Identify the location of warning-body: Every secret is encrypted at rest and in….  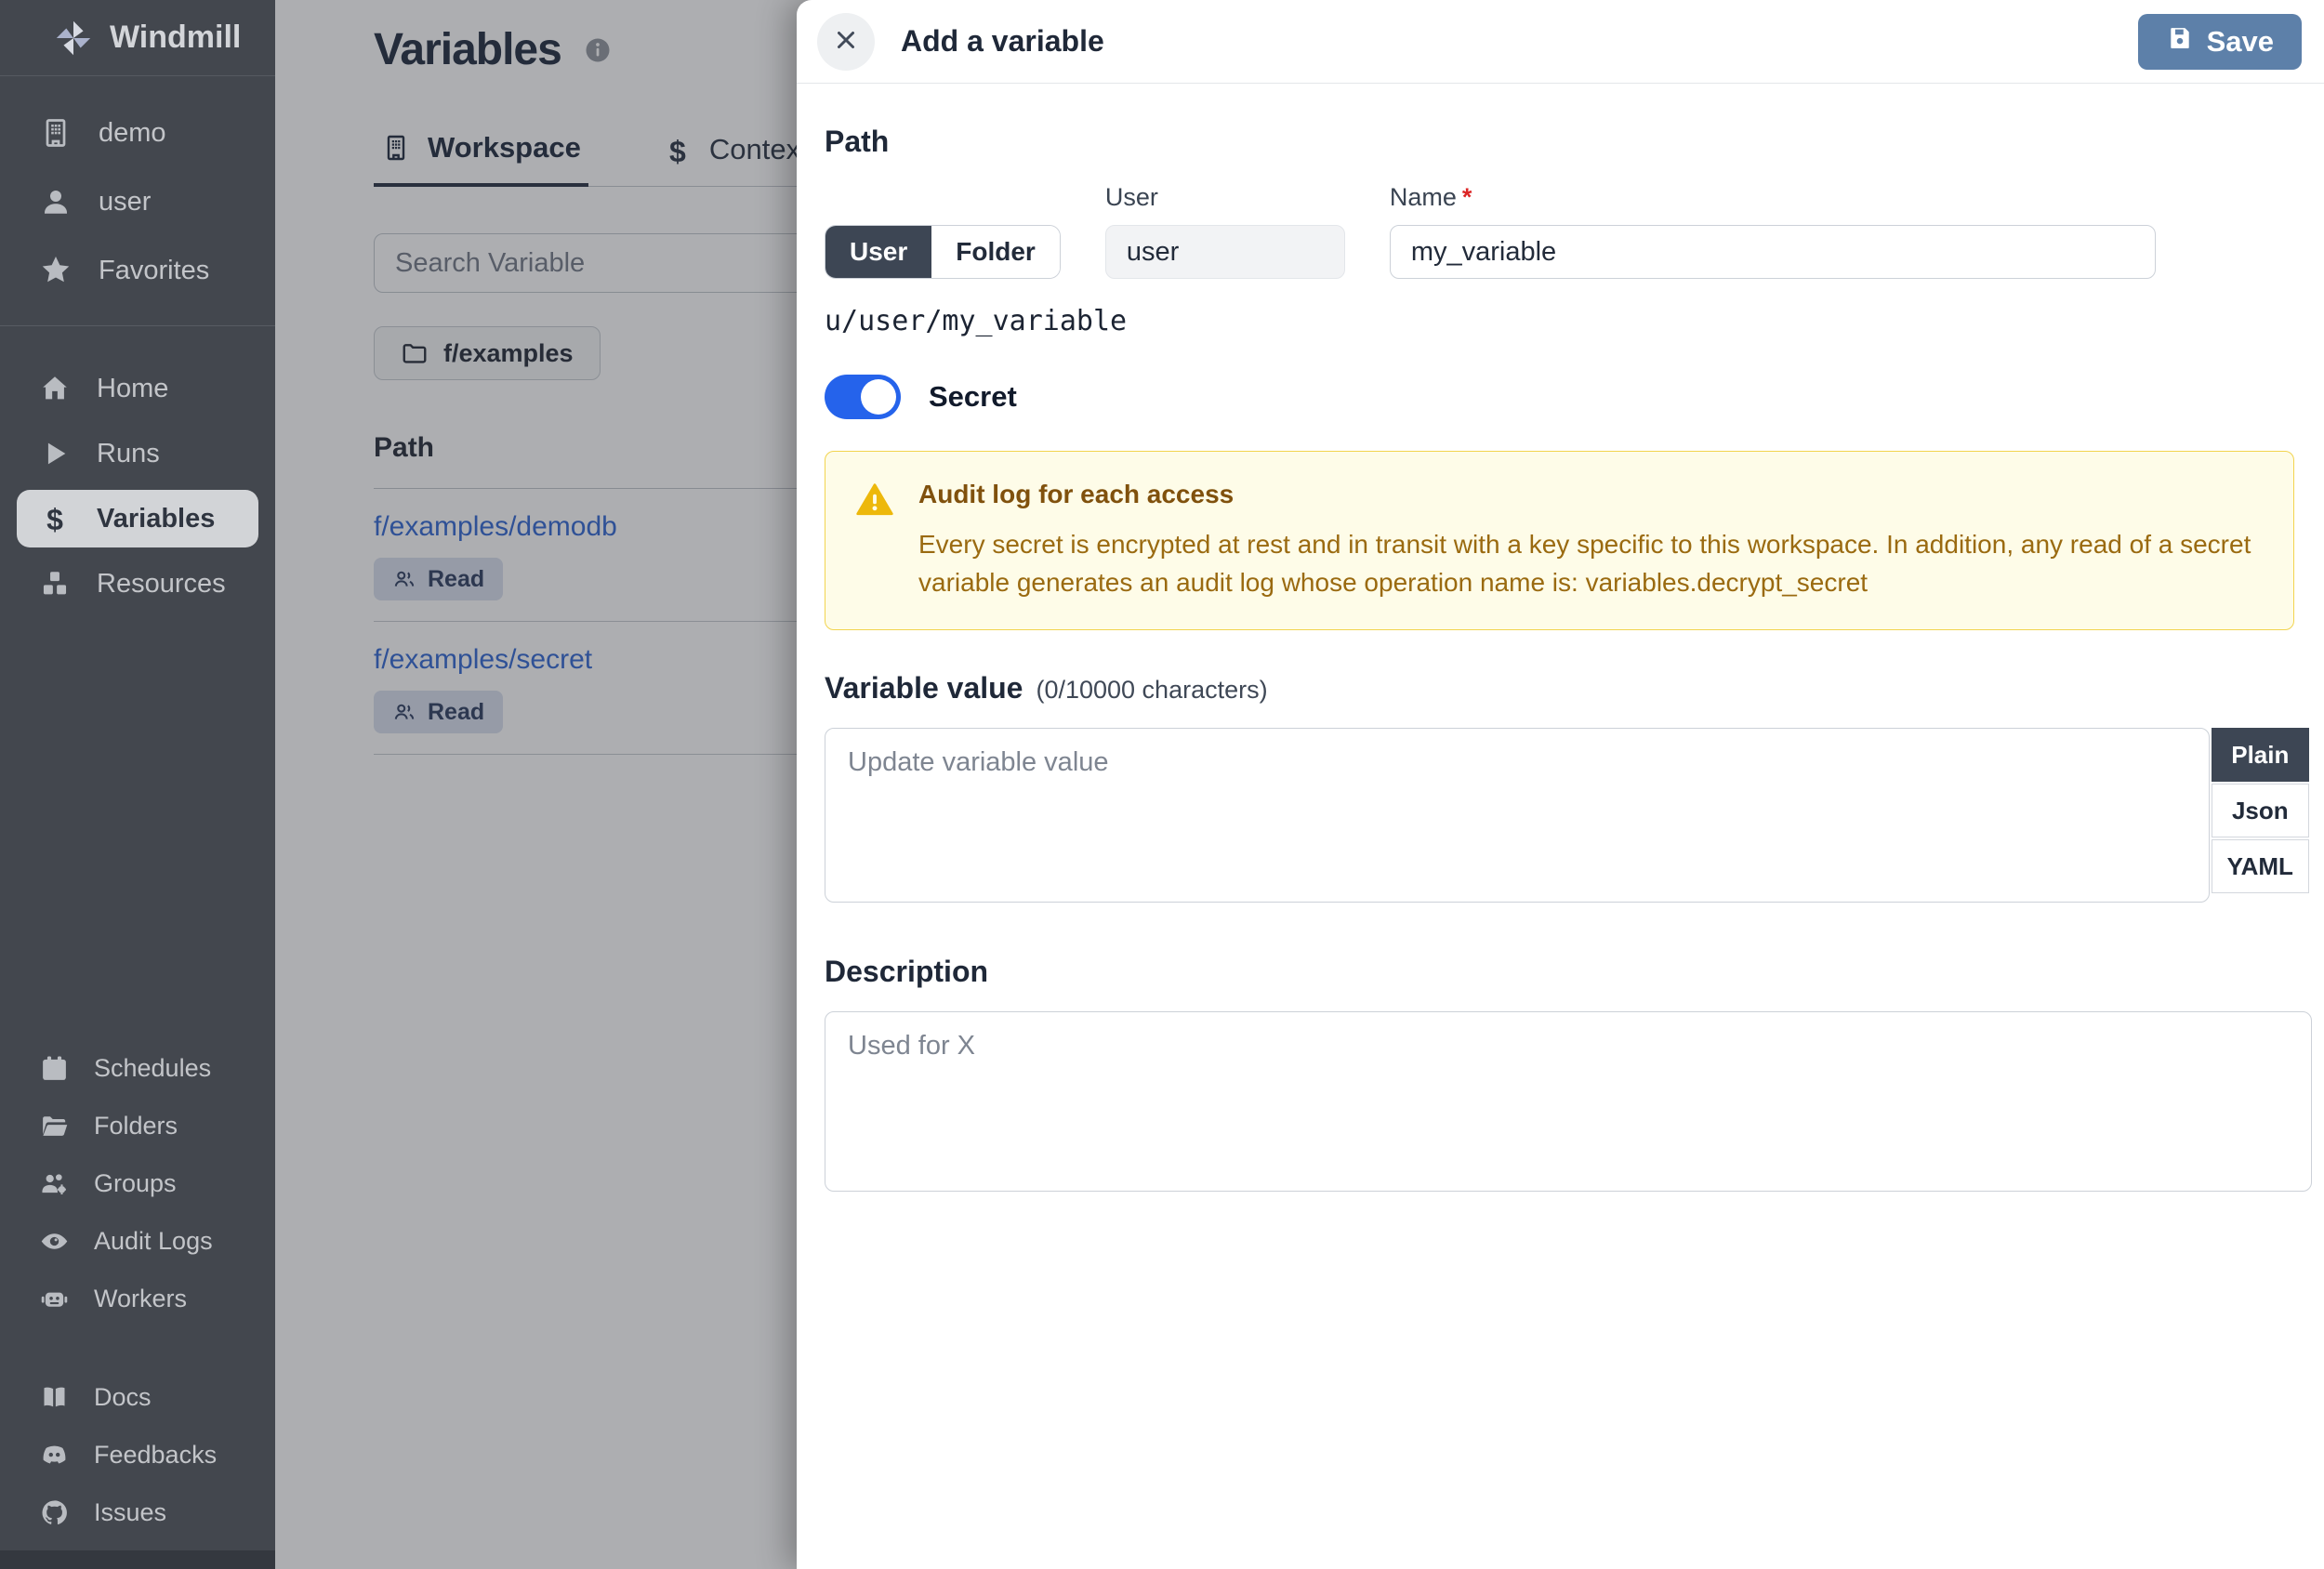
(1584, 563).